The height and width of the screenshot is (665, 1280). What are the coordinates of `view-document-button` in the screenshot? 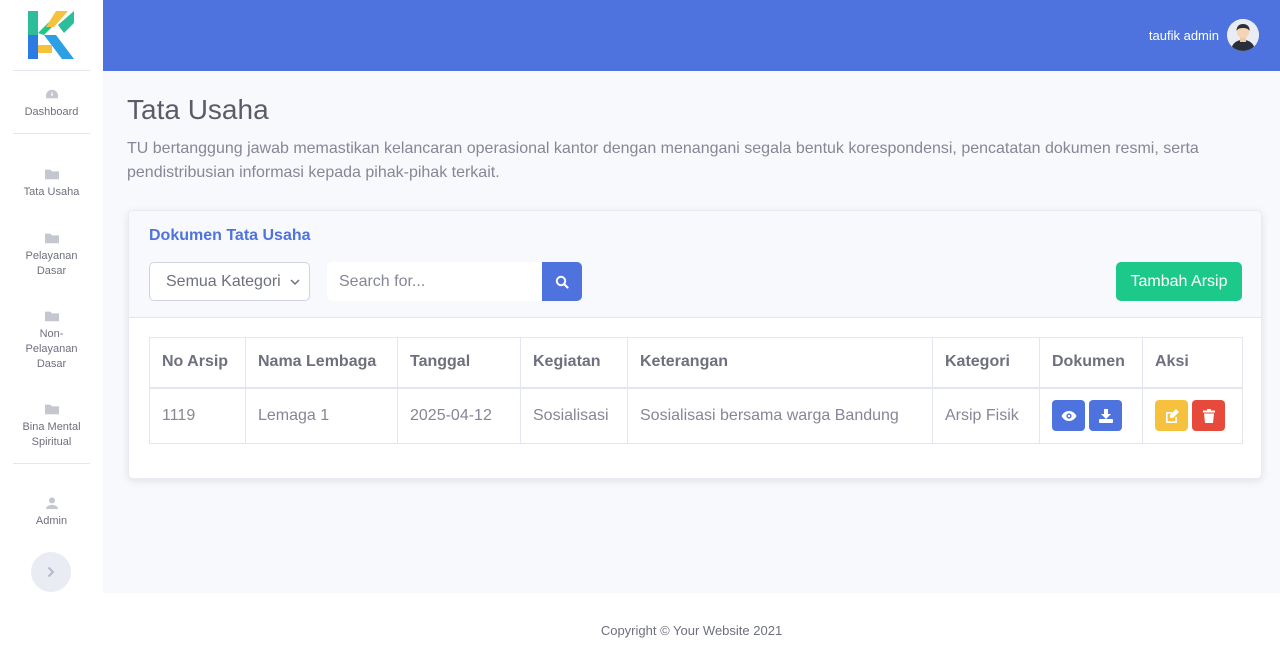 It's located at (1068, 416).